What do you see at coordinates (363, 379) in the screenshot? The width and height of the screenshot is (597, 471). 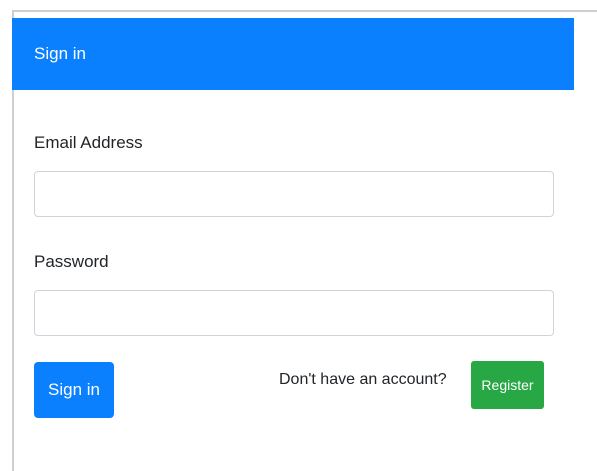 I see `no-account-text: Don't have an account?` at bounding box center [363, 379].